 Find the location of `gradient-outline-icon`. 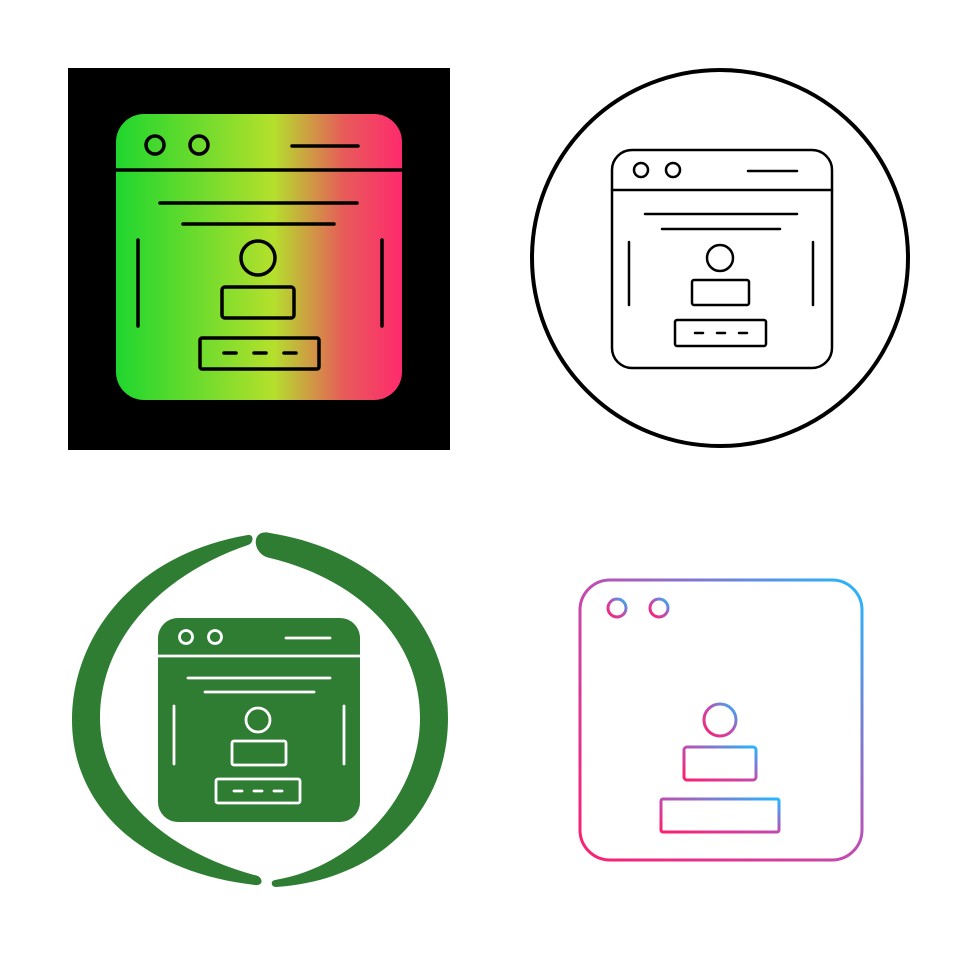

gradient-outline-icon is located at coordinates (721, 720).